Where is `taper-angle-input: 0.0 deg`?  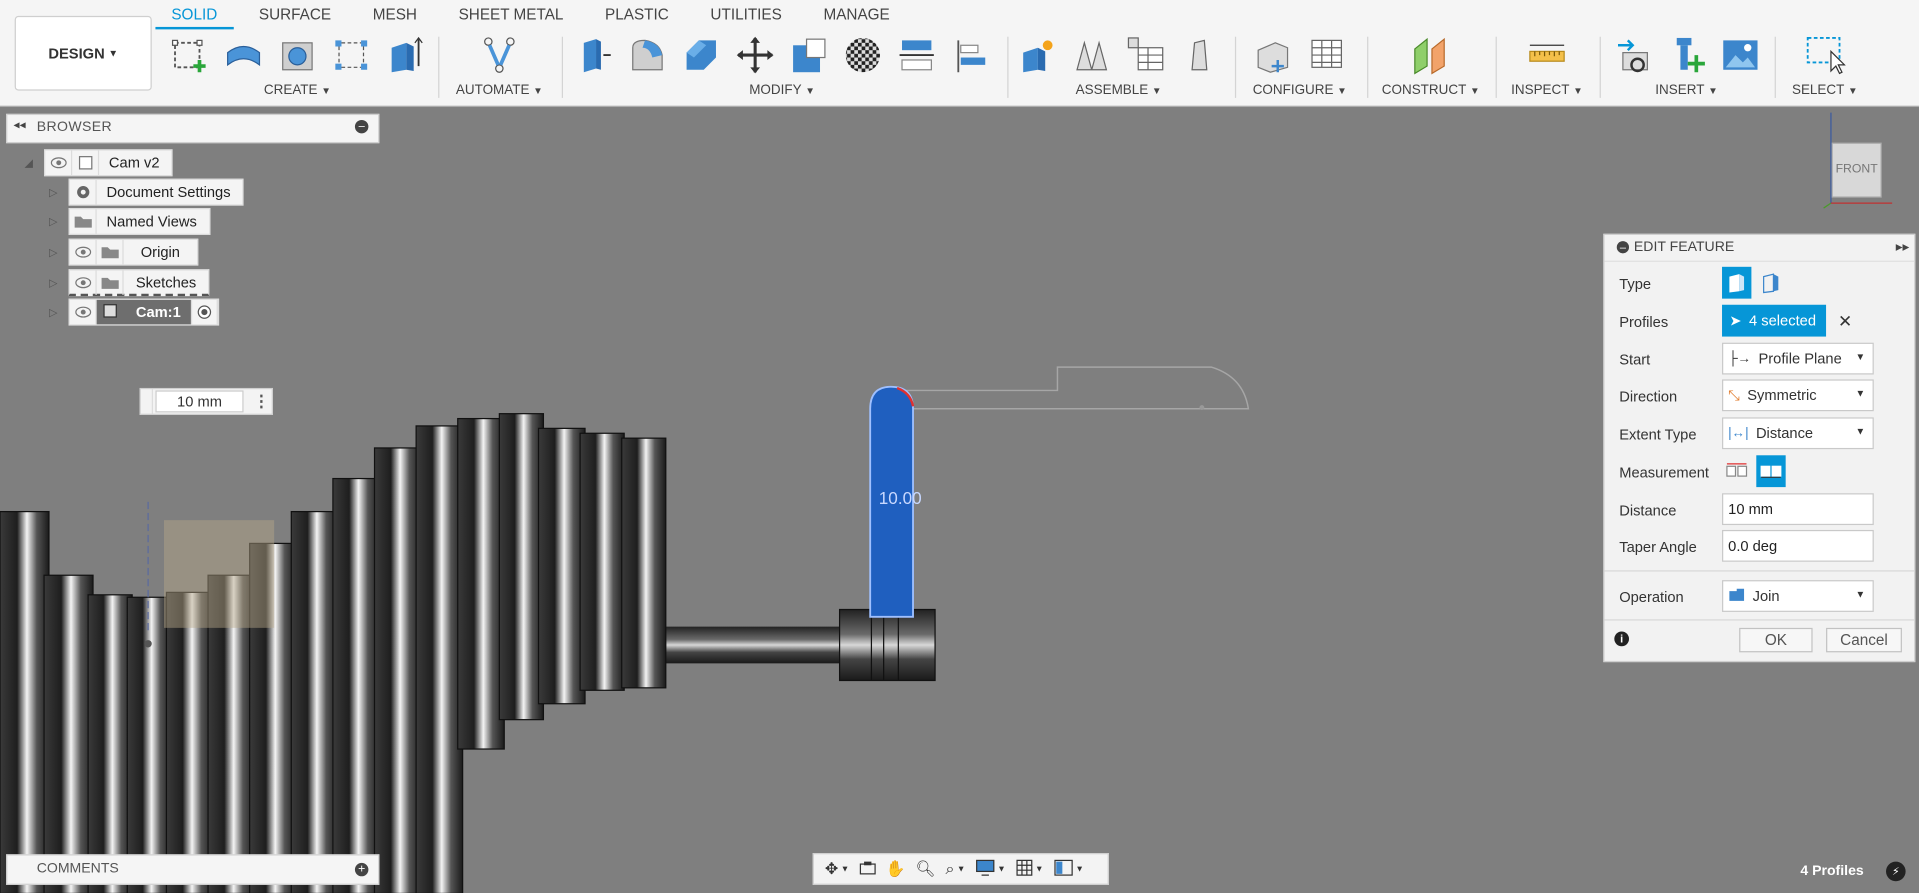 taper-angle-input: 0.0 deg is located at coordinates (1798, 545).